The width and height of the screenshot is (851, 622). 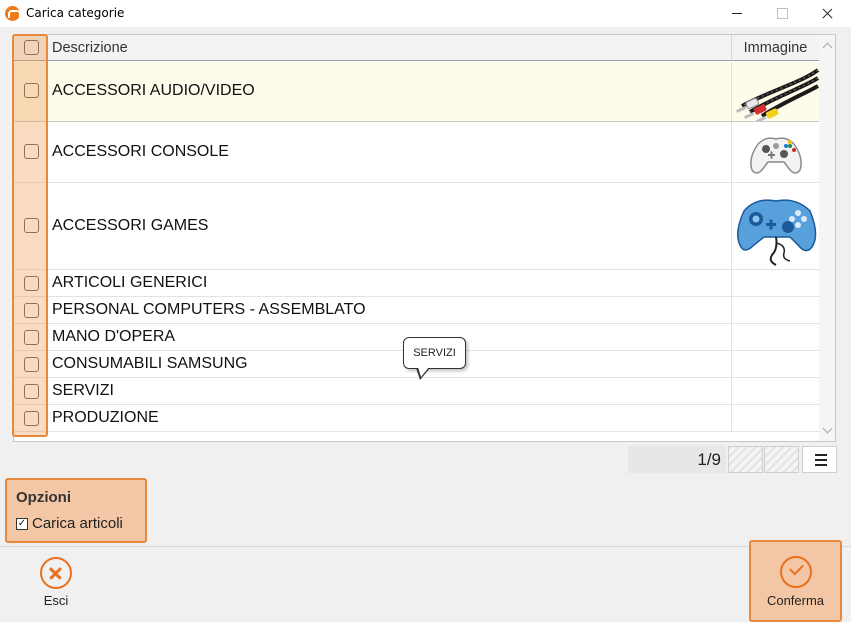 I want to click on row-label: SERVIZI, so click(x=83, y=390).